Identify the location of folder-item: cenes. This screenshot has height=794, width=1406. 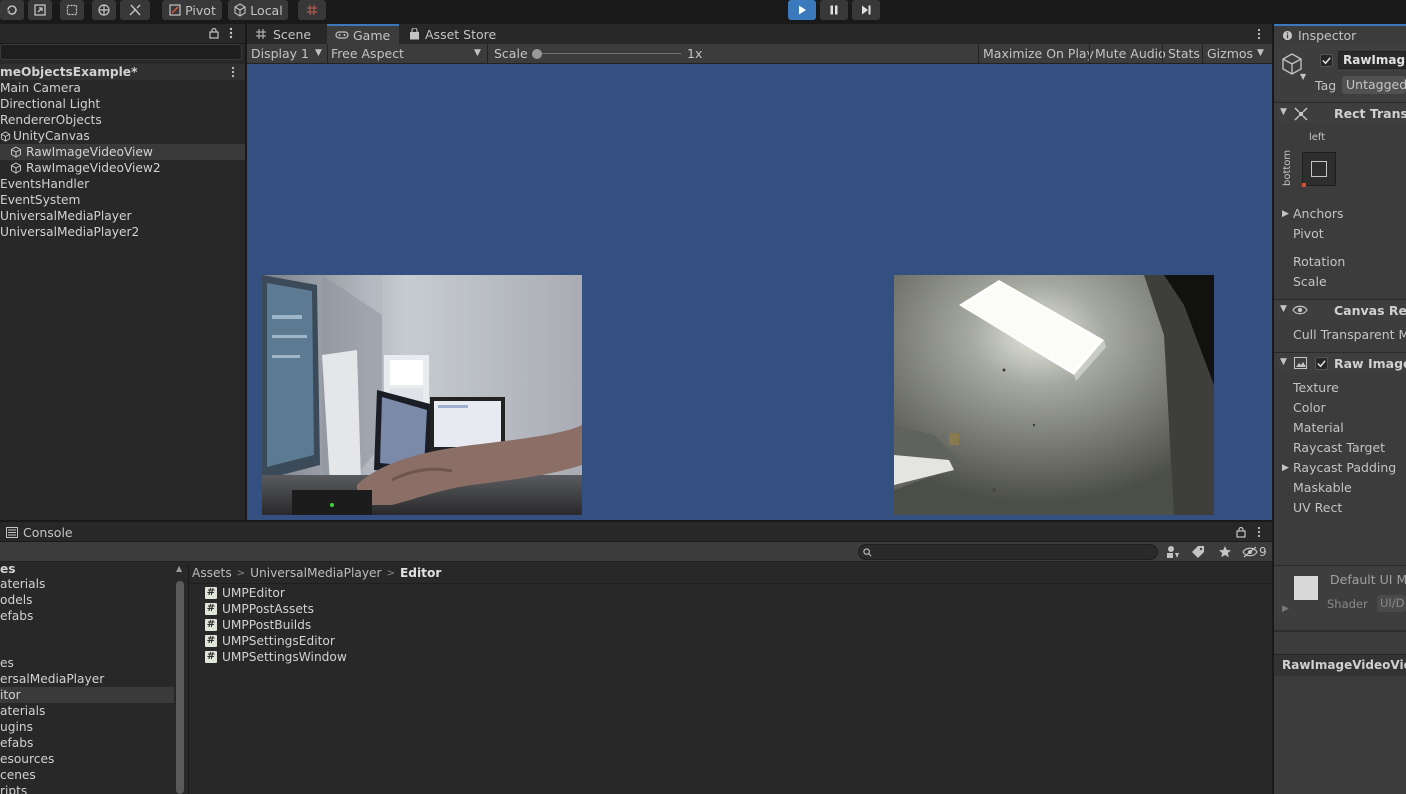
(18, 775).